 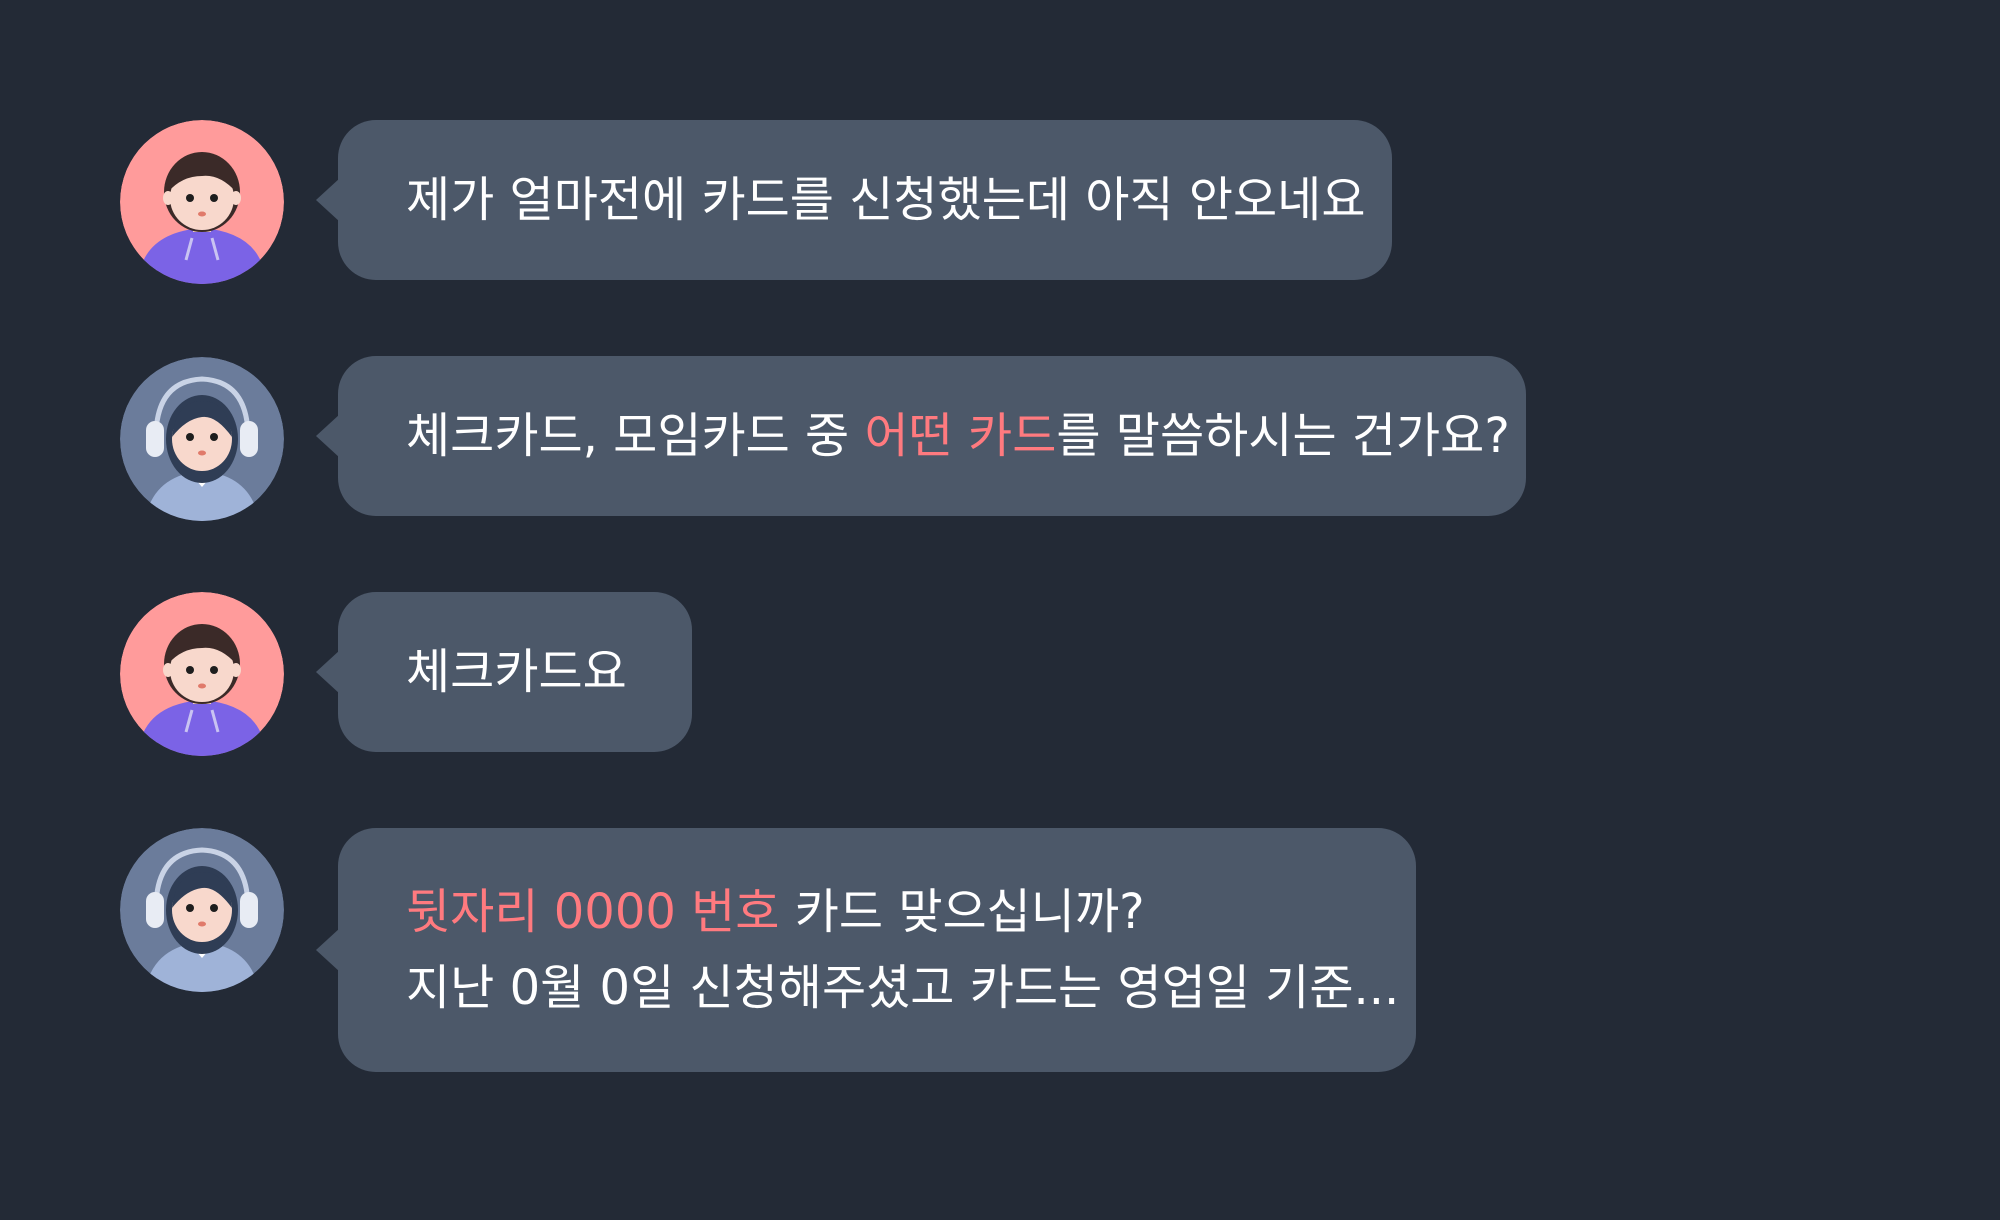 I want to click on message-line: 체크카드요, so click(x=516, y=672).